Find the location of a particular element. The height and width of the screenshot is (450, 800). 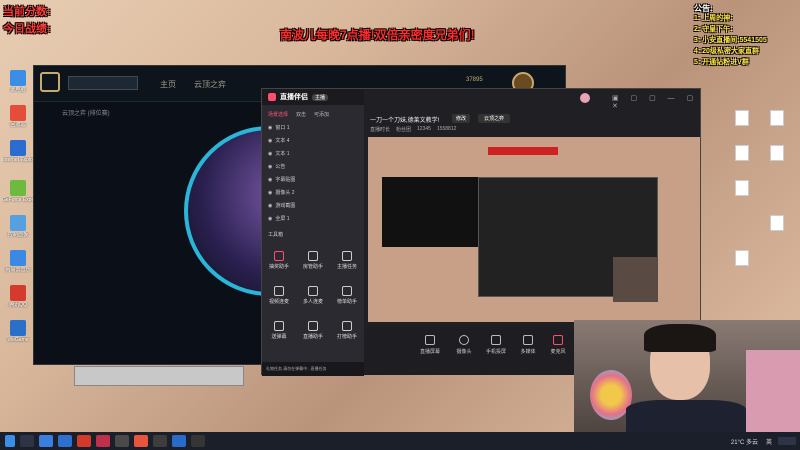

tool-danmaku: 送弹幕 is located at coordinates (279, 330).